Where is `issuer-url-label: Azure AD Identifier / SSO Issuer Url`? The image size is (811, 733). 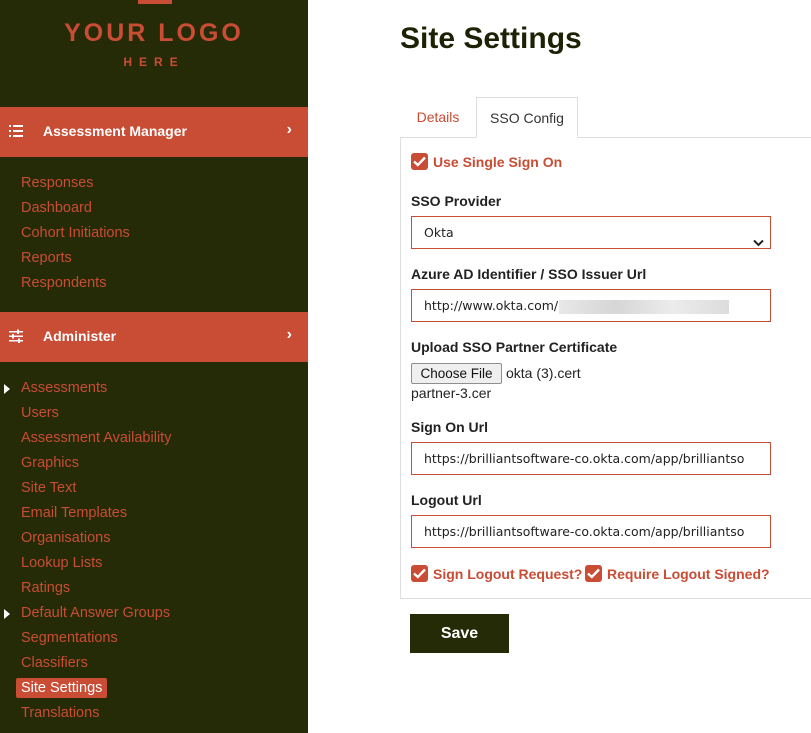 issuer-url-label: Azure AD Identifier / SSO Issuer Url is located at coordinates (529, 274).